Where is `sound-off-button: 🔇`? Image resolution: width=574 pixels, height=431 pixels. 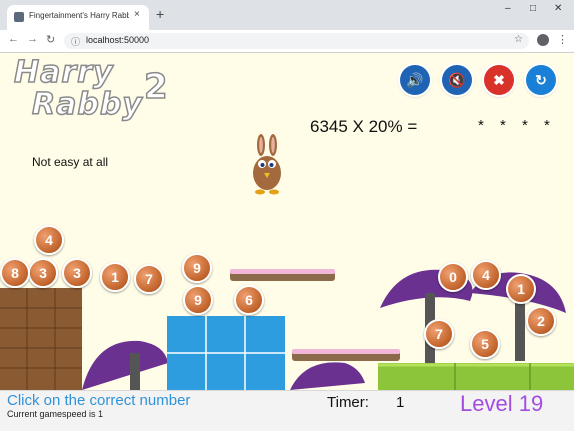 sound-off-button: 🔇 is located at coordinates (457, 80).